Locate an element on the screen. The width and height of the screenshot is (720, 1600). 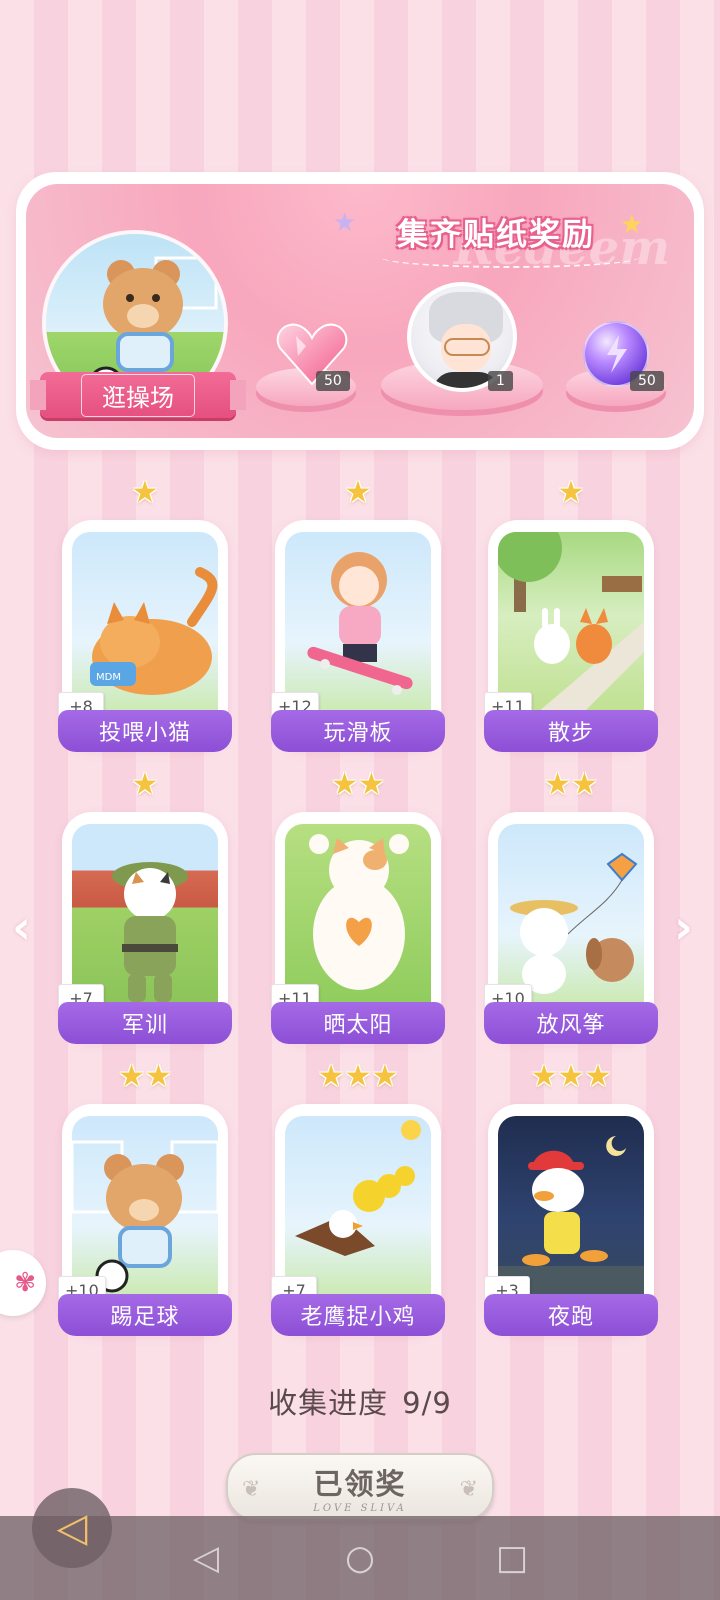
sticker-card: MDM ★ +8 投喂小猫 is located at coordinates (145, 615).